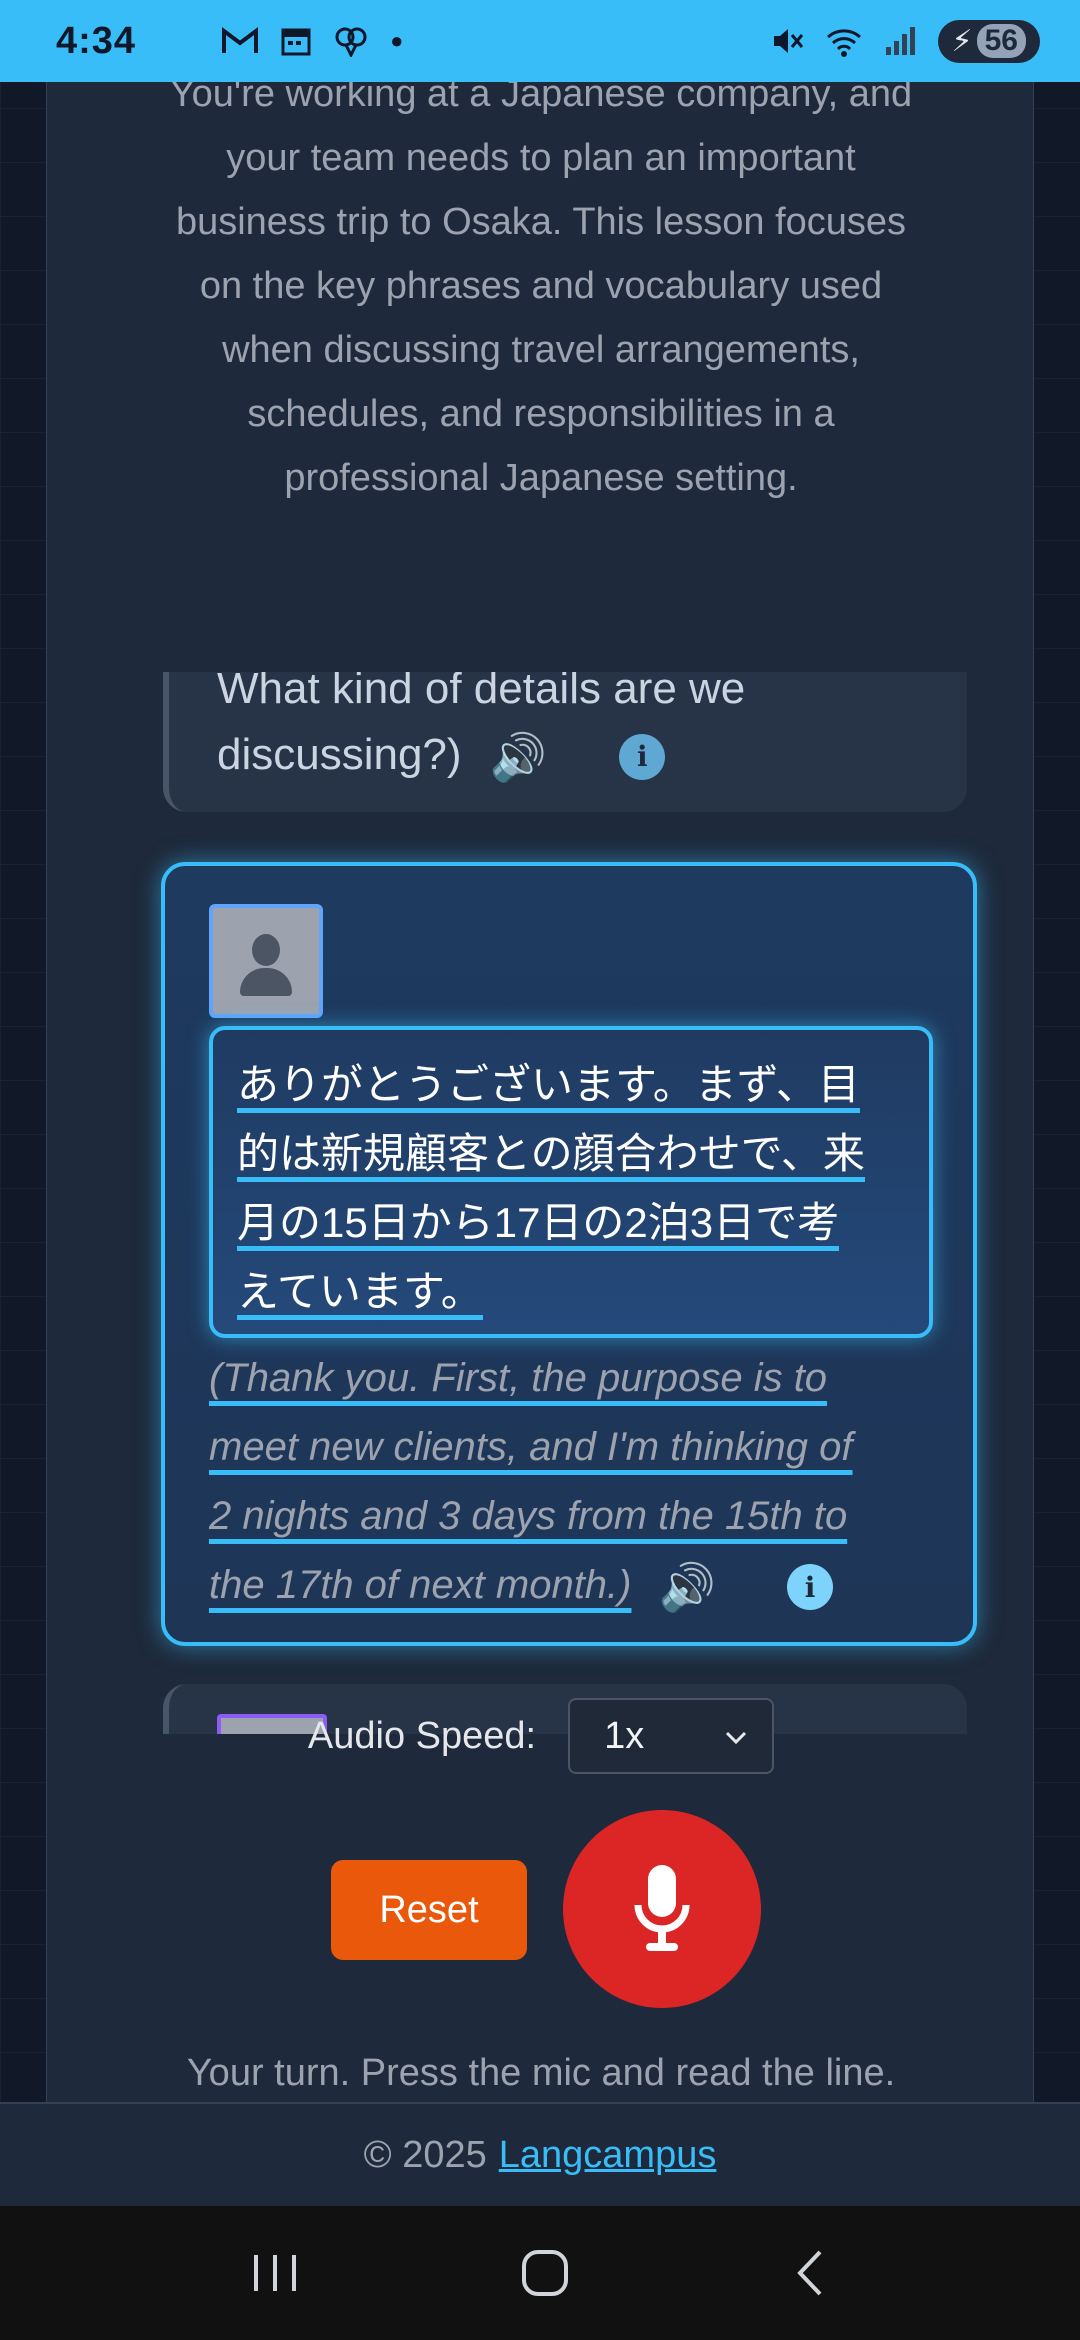  Describe the element at coordinates (266, 961) in the screenshot. I see `avatar` at that location.